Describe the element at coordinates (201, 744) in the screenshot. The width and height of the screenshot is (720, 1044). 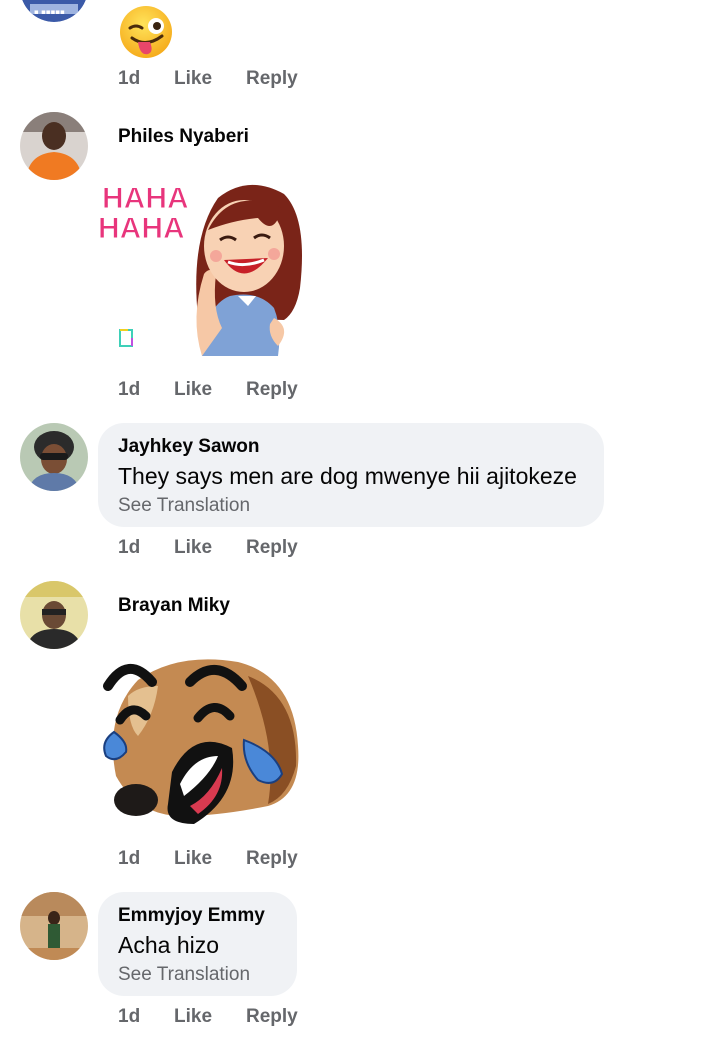
I see `sticker-crying-laughing-dog` at that location.